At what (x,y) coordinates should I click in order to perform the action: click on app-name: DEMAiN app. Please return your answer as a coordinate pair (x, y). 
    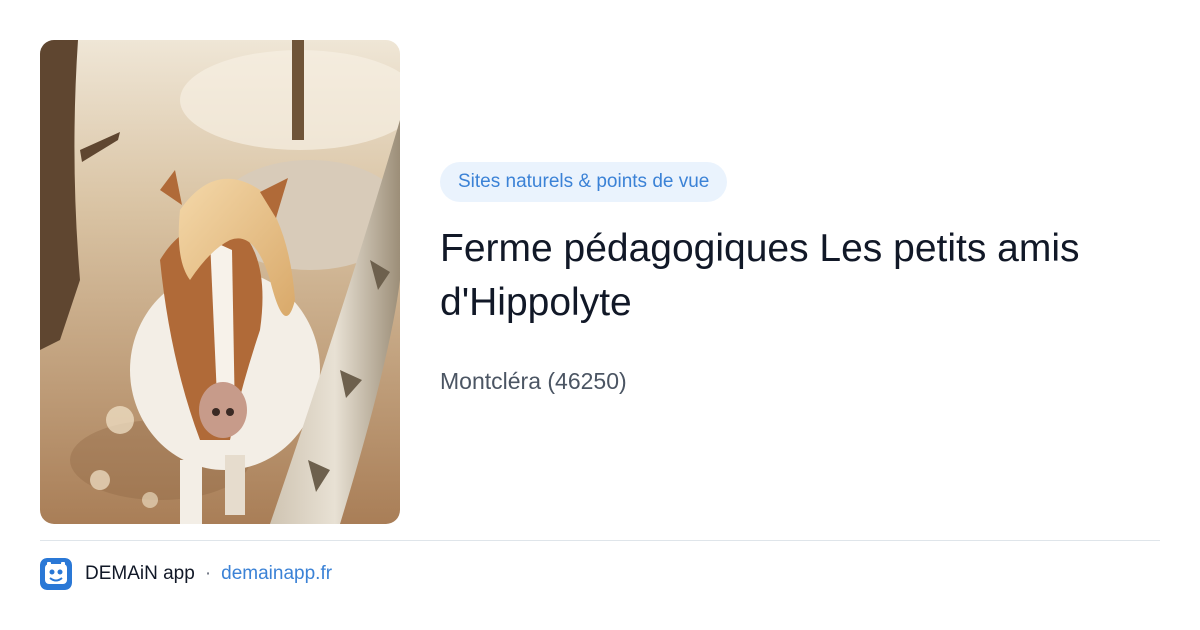
    Looking at the image, I should click on (140, 573).